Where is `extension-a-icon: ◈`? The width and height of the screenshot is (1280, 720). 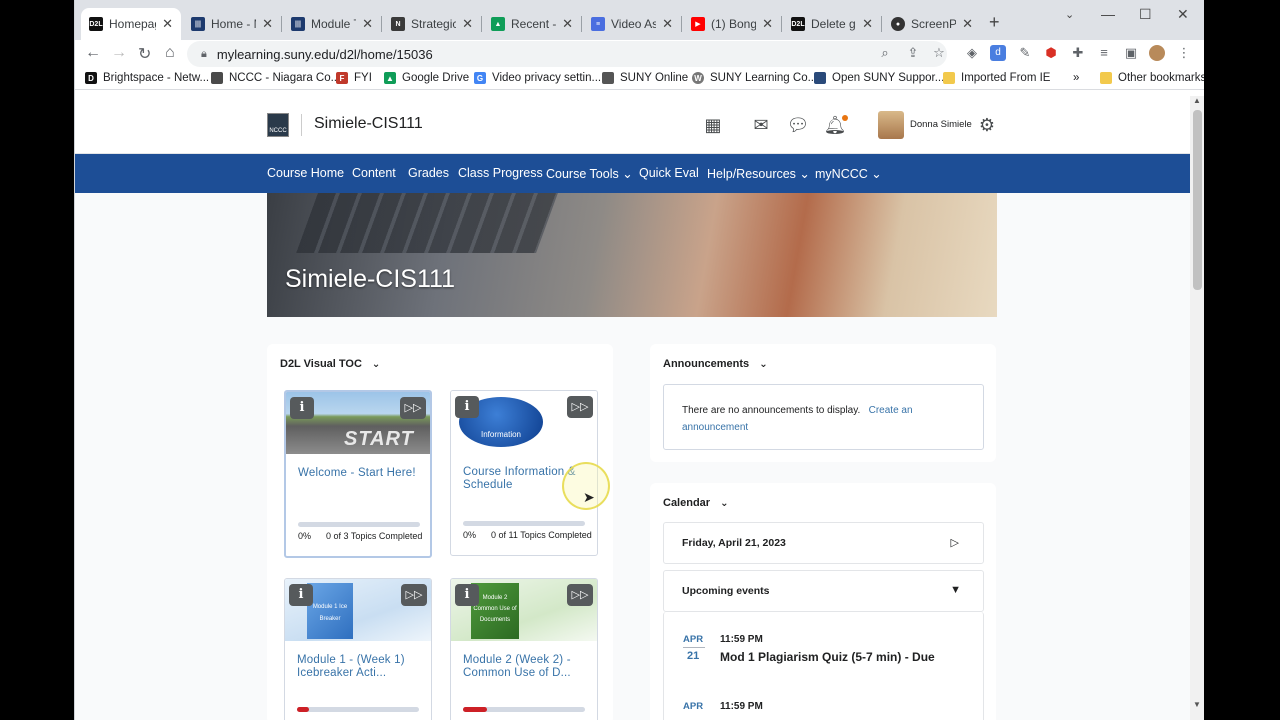
extension-a-icon: ◈ is located at coordinates (972, 53).